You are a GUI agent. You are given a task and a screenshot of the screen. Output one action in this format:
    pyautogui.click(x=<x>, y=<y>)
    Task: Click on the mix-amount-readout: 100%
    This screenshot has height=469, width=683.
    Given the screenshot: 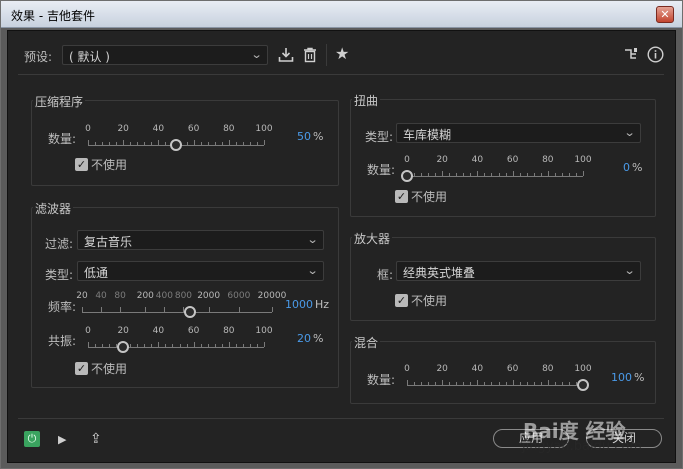 What is the action you would take?
    pyautogui.click(x=627, y=377)
    